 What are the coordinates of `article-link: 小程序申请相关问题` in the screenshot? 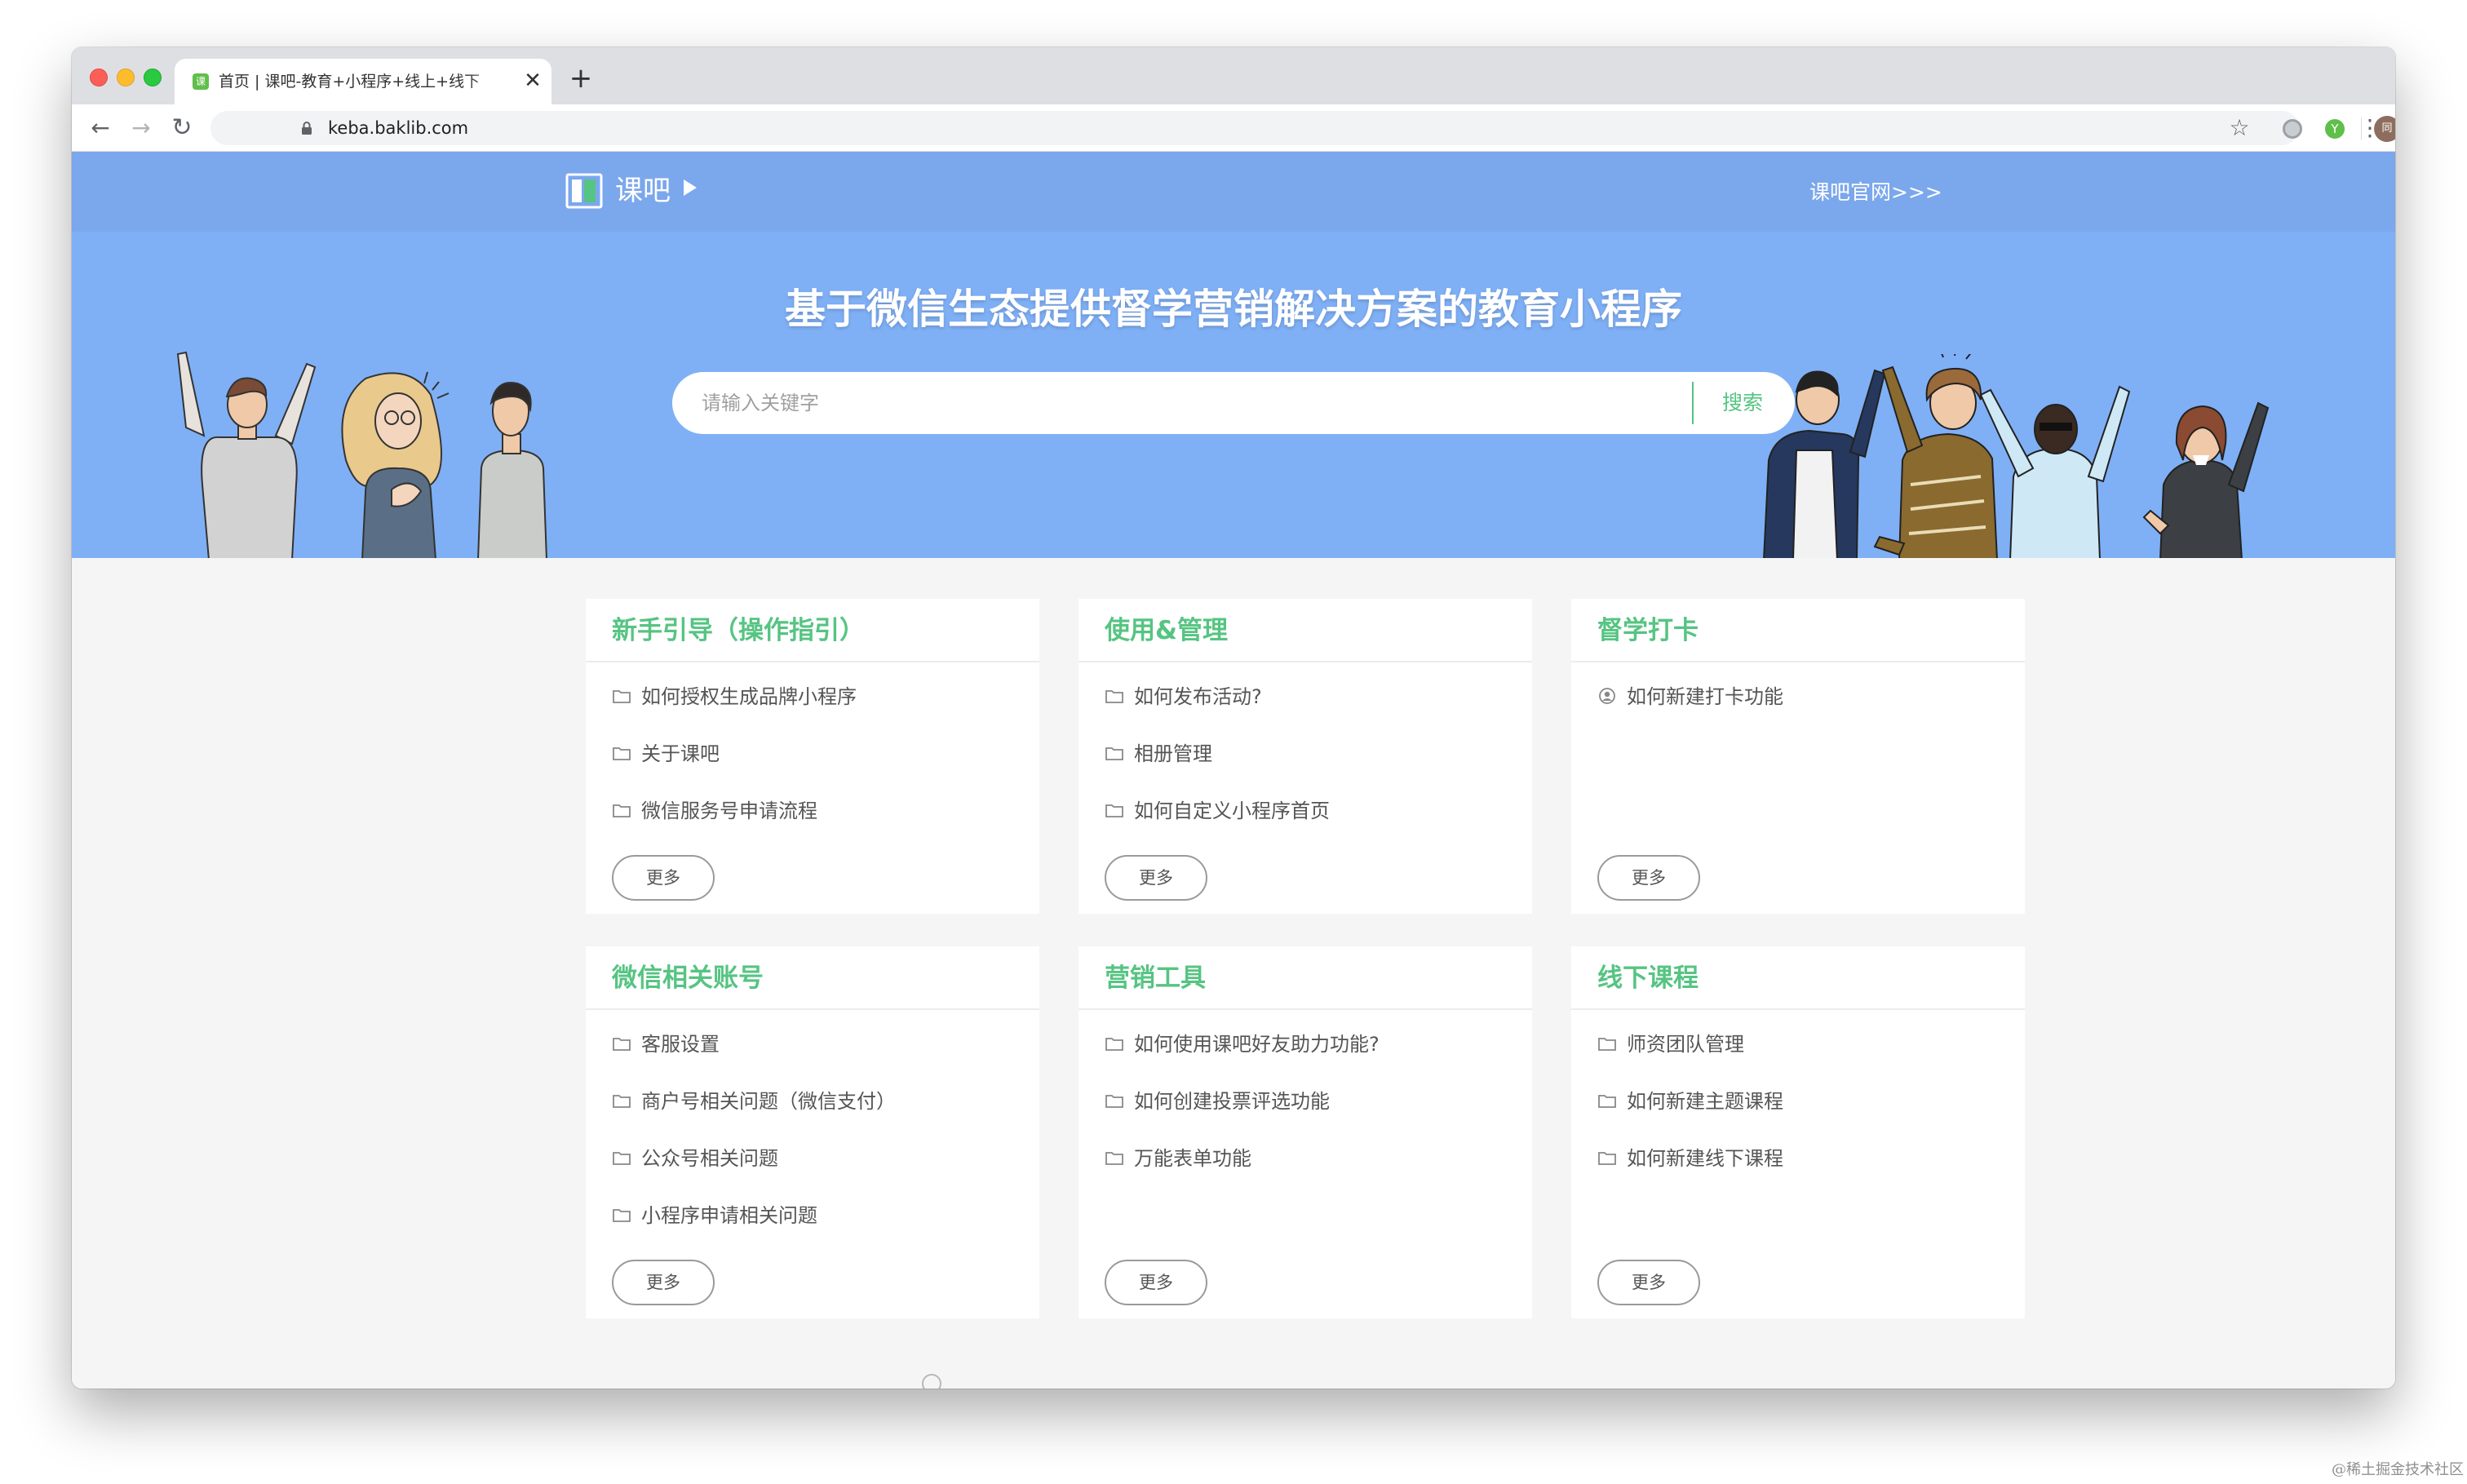 It's located at (816, 1215).